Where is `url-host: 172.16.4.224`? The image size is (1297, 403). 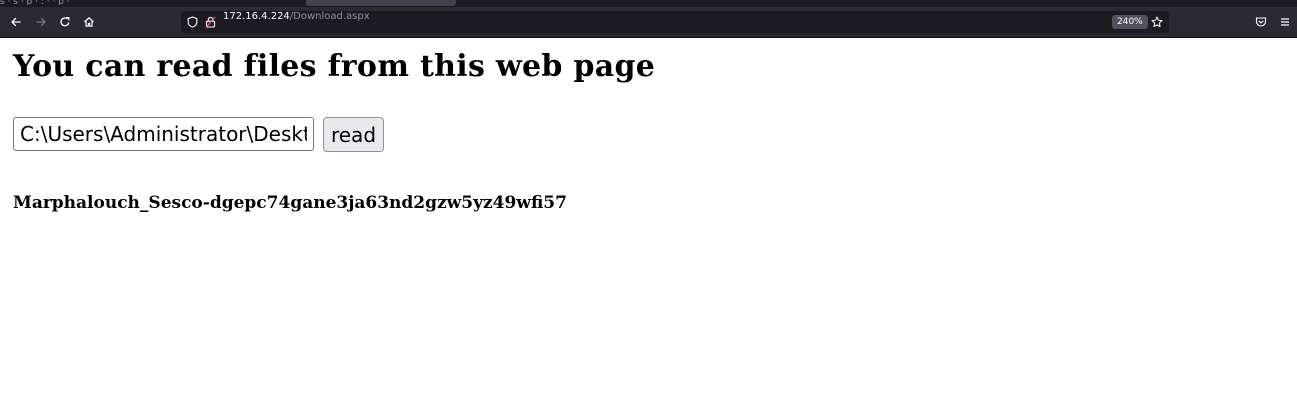
url-host: 172.16.4.224 is located at coordinates (256, 16).